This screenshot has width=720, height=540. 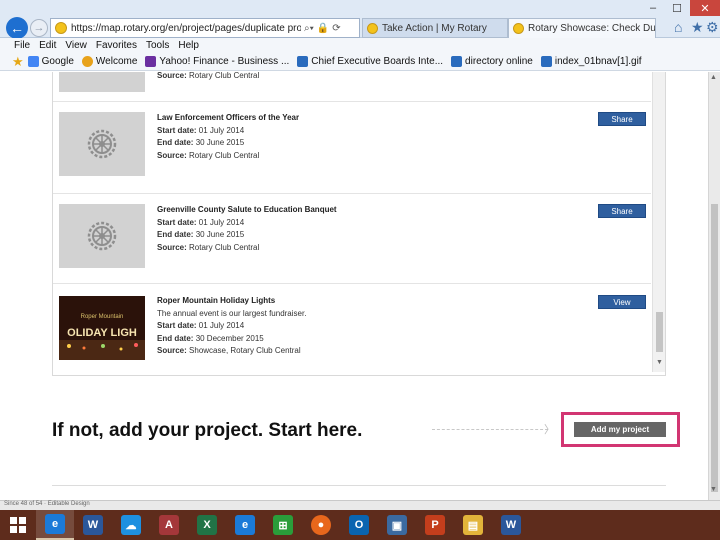 What do you see at coordinates (102, 317) in the screenshot?
I see `svg-text: Roper Mountain` at bounding box center [102, 317].